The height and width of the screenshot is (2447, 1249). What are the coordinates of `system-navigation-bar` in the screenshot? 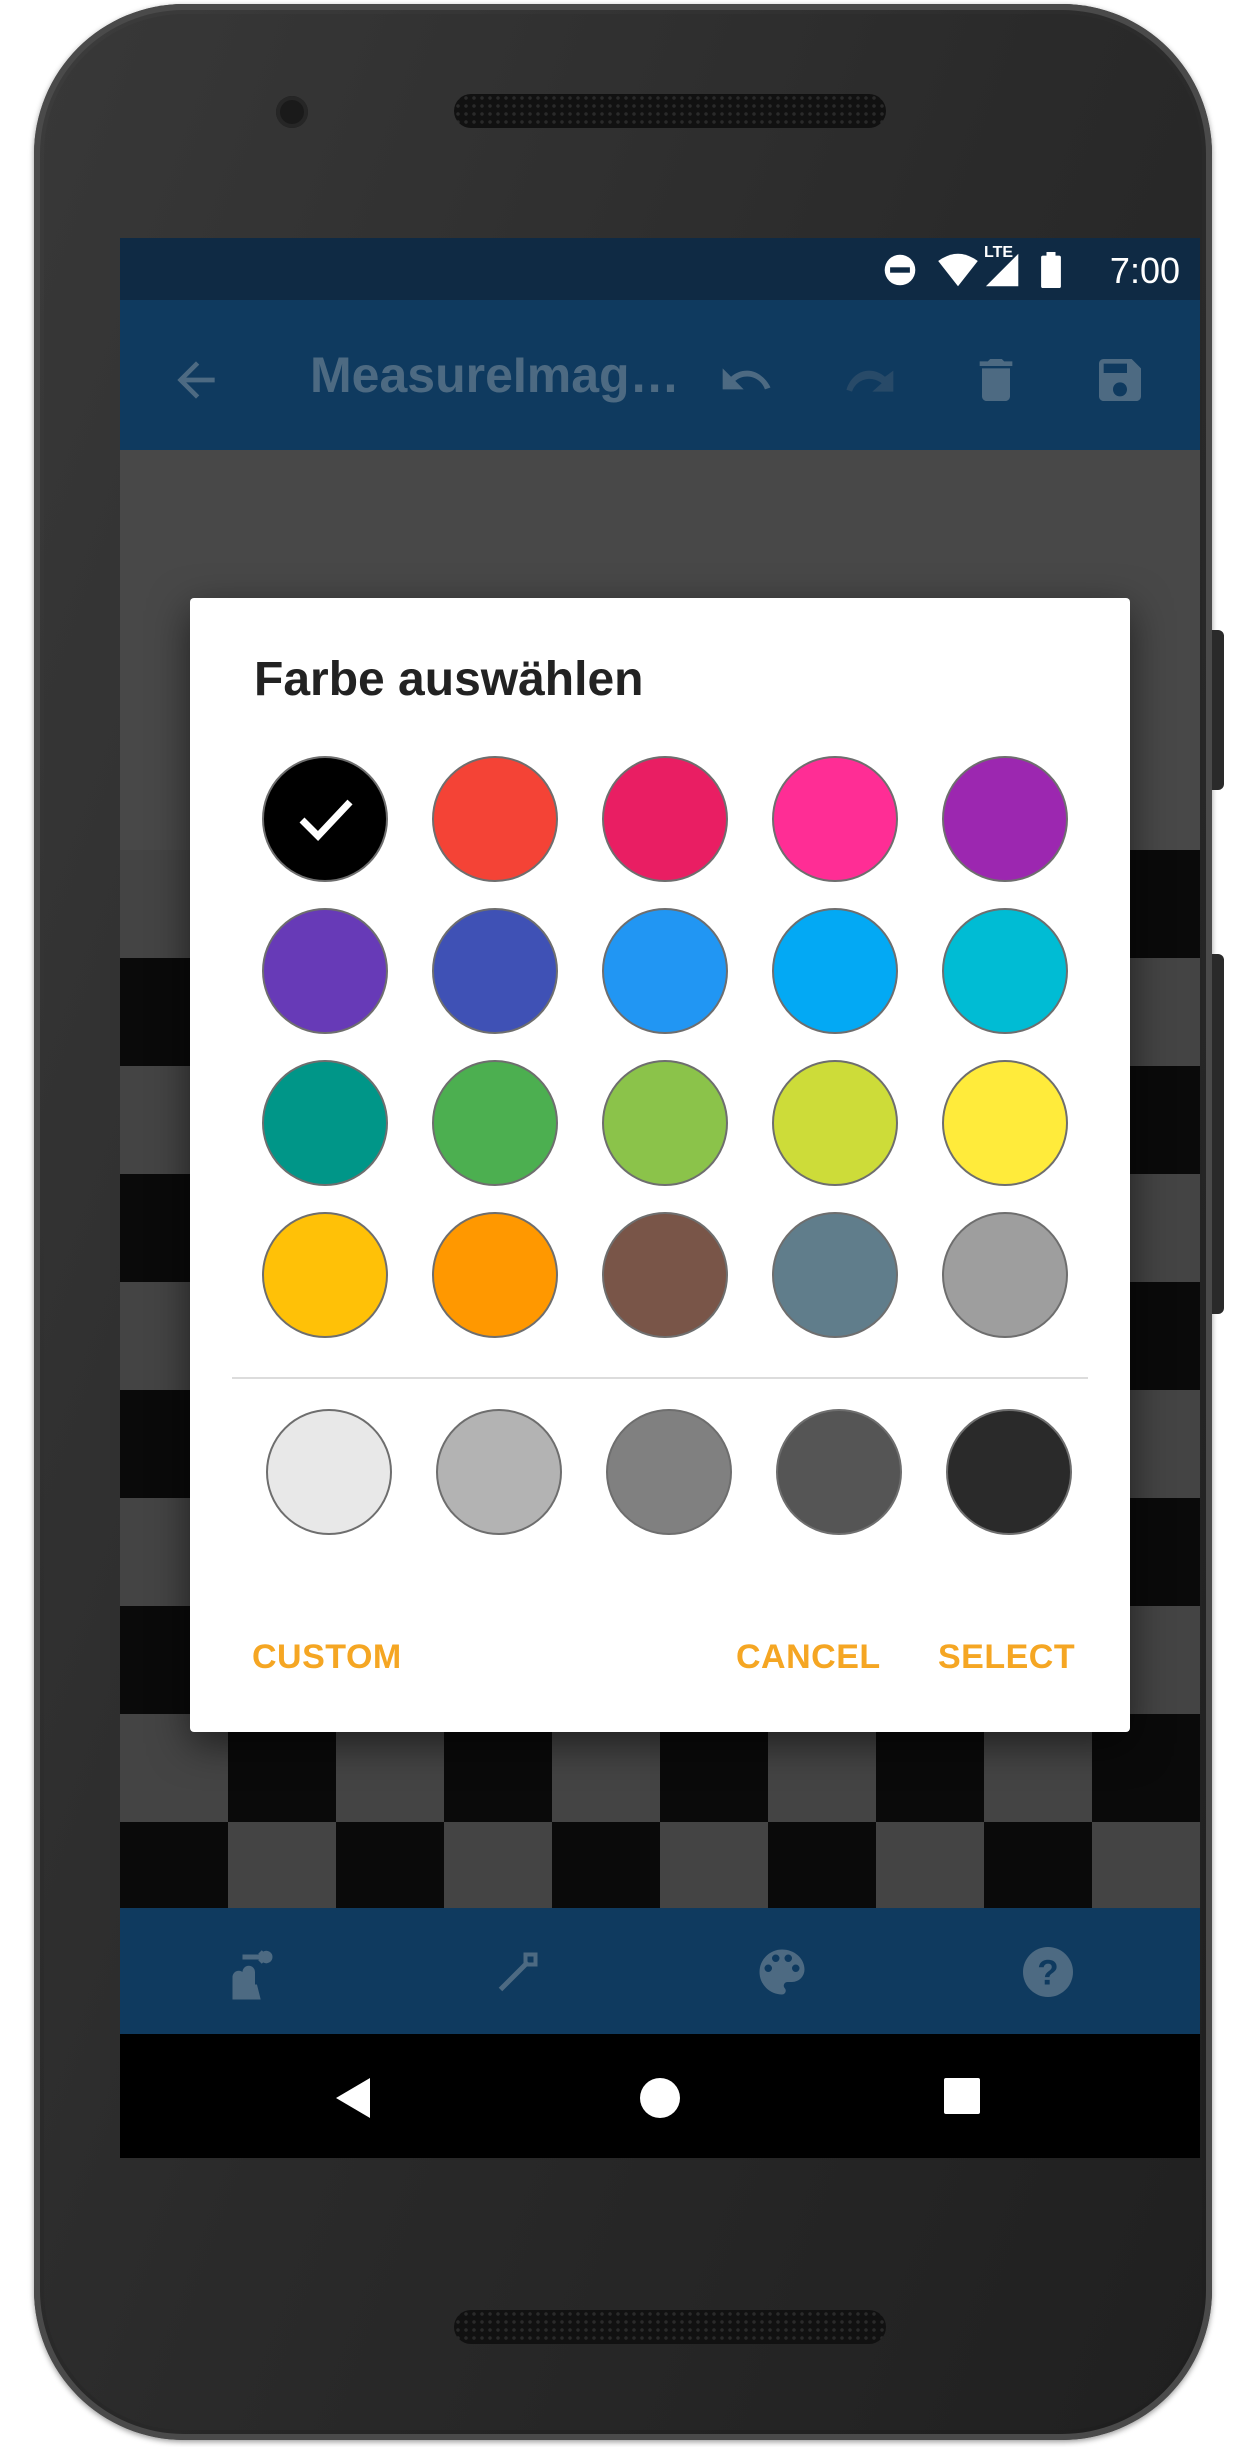 It's located at (660, 2096).